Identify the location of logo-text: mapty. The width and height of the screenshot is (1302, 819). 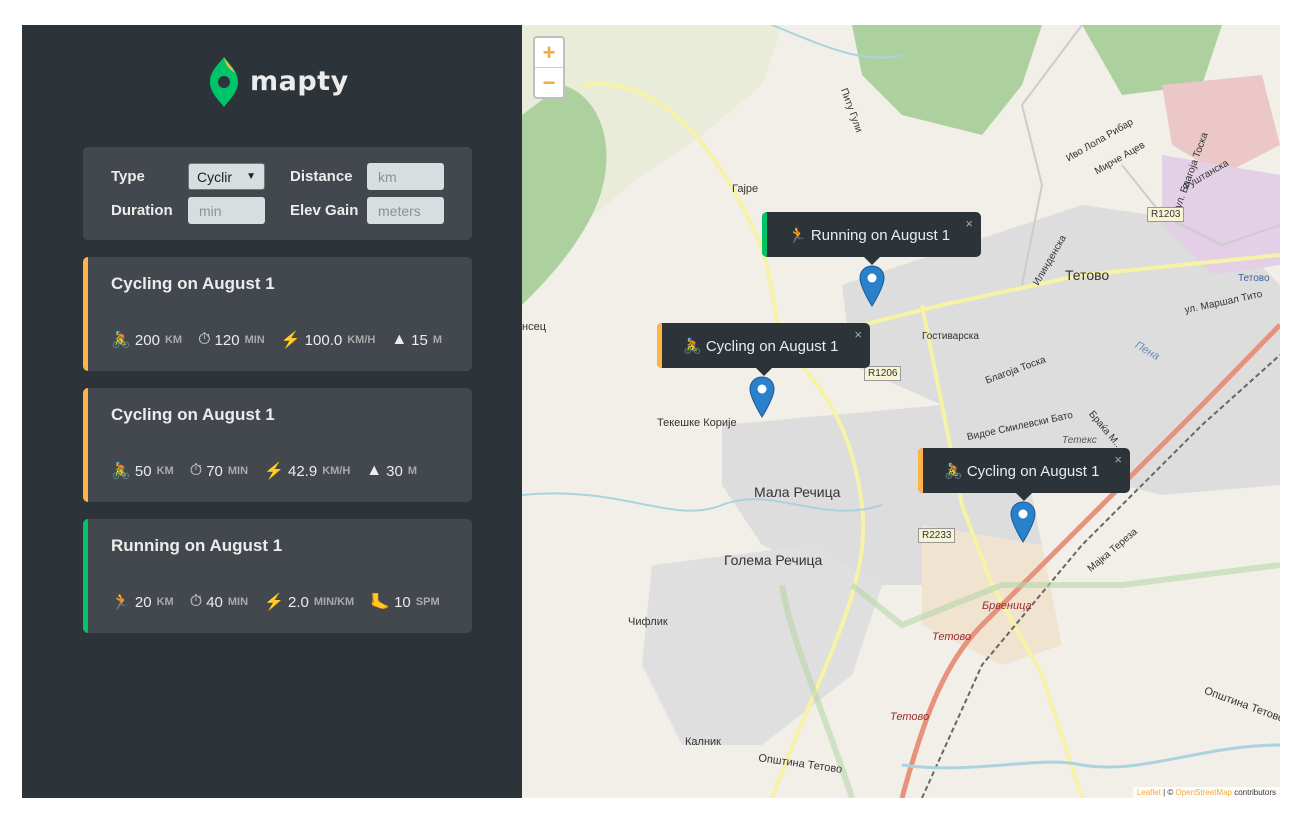
(299, 81).